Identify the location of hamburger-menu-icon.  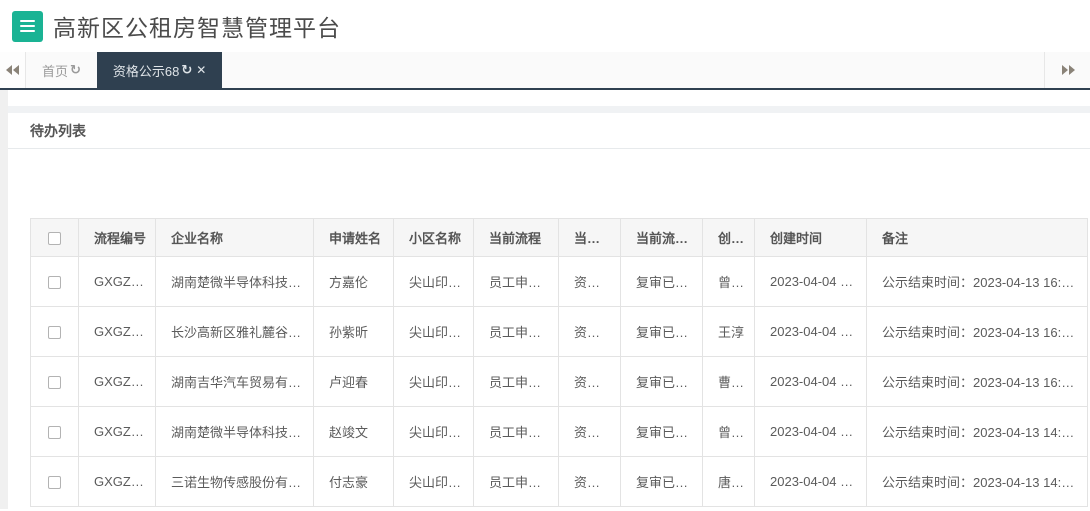
(27, 26).